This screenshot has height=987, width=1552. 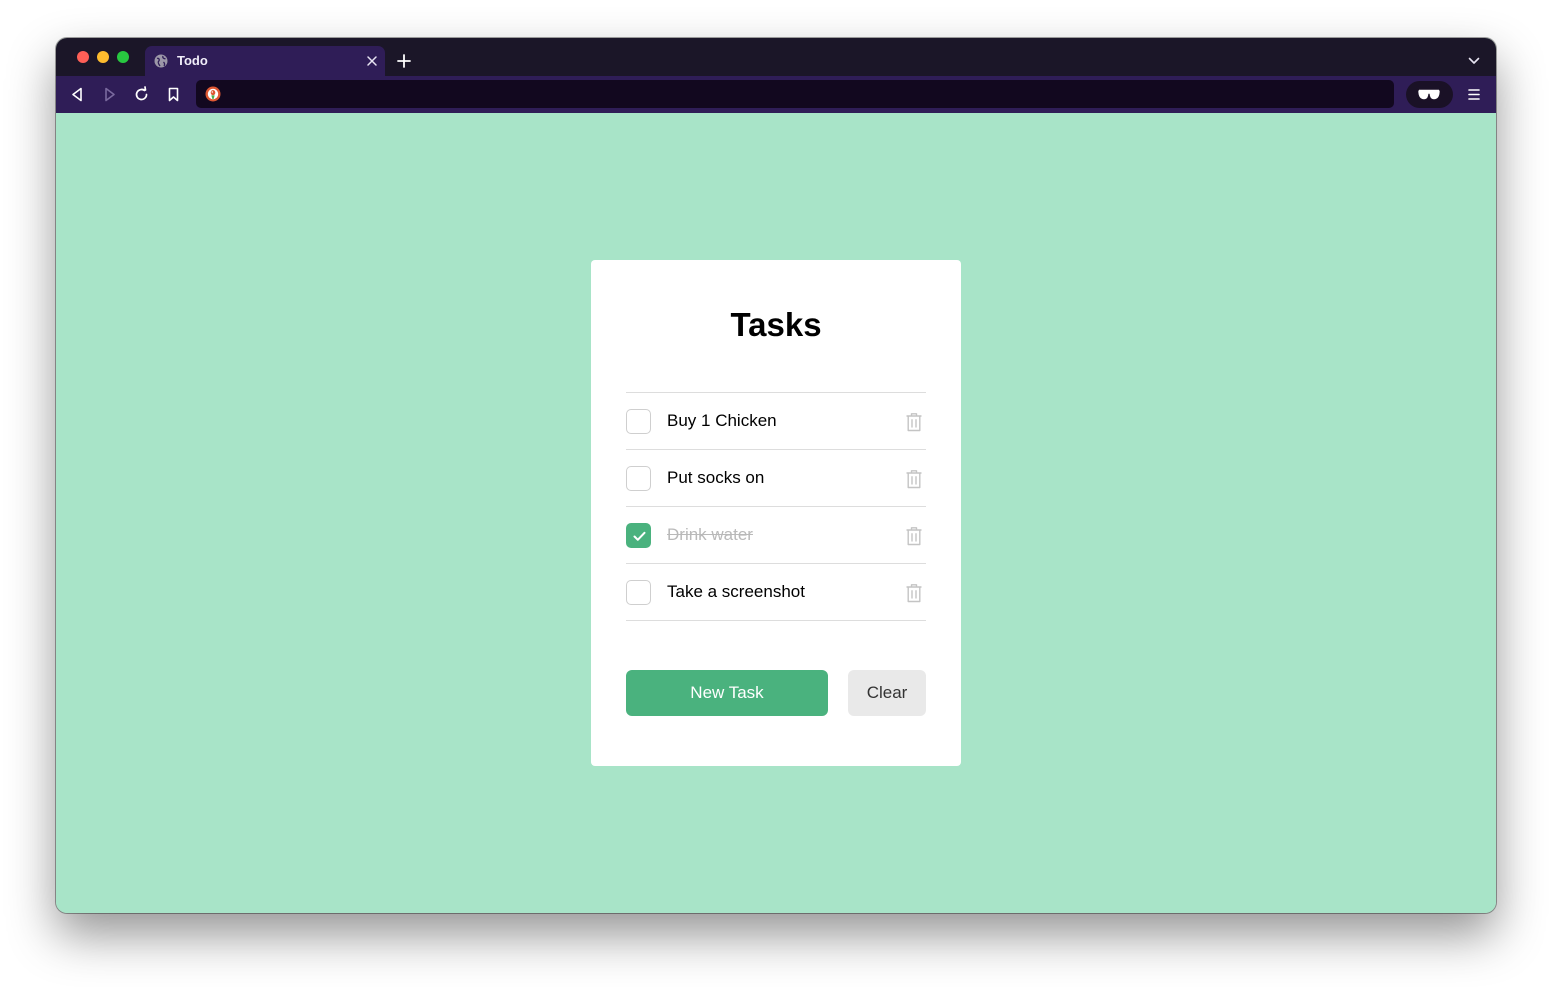 What do you see at coordinates (722, 420) in the screenshot?
I see `task-label: Buy 1 Chicken` at bounding box center [722, 420].